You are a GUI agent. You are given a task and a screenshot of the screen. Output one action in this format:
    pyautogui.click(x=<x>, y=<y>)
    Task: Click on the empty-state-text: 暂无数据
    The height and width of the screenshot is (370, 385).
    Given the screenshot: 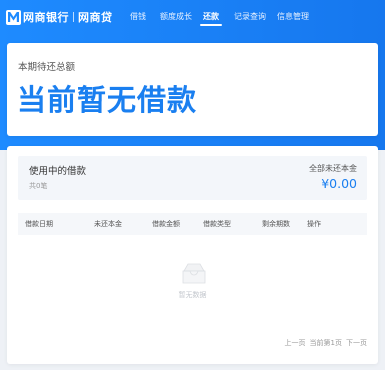 What is the action you would take?
    pyautogui.click(x=192, y=295)
    